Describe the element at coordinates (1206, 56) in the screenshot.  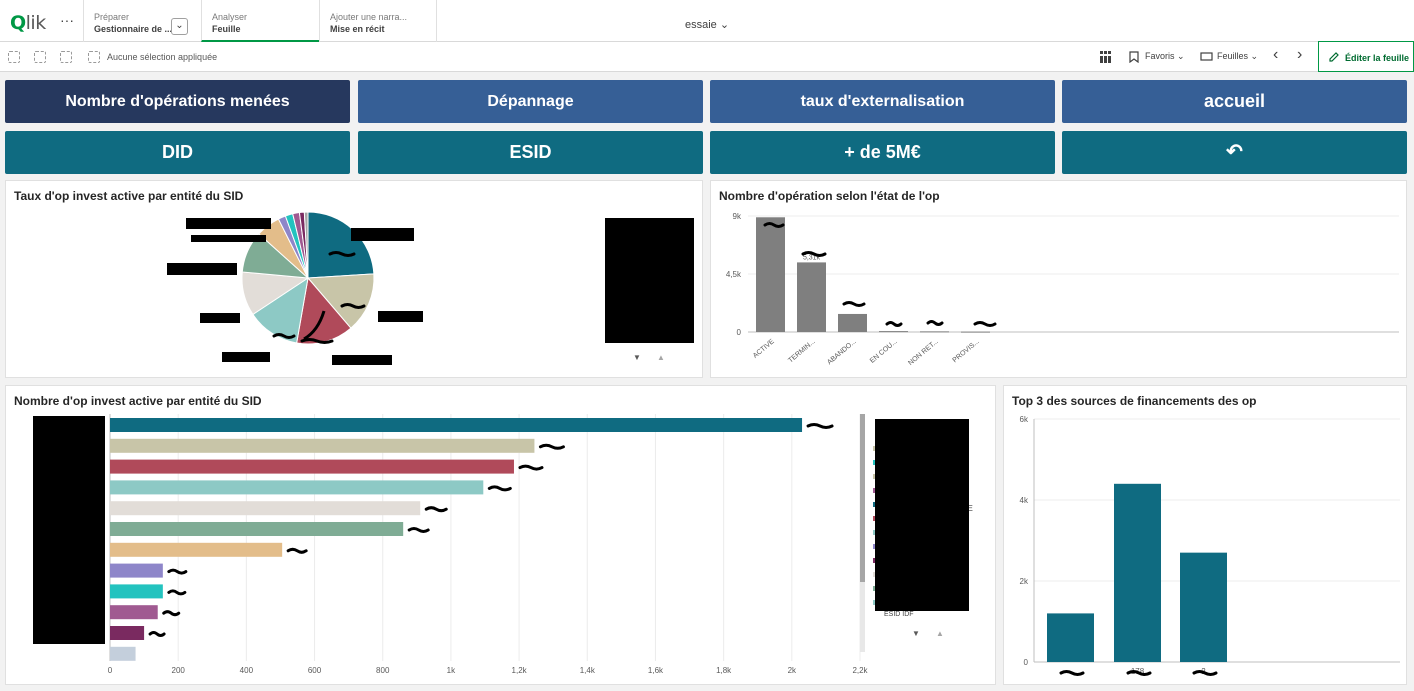
I see `sheets-icon` at that location.